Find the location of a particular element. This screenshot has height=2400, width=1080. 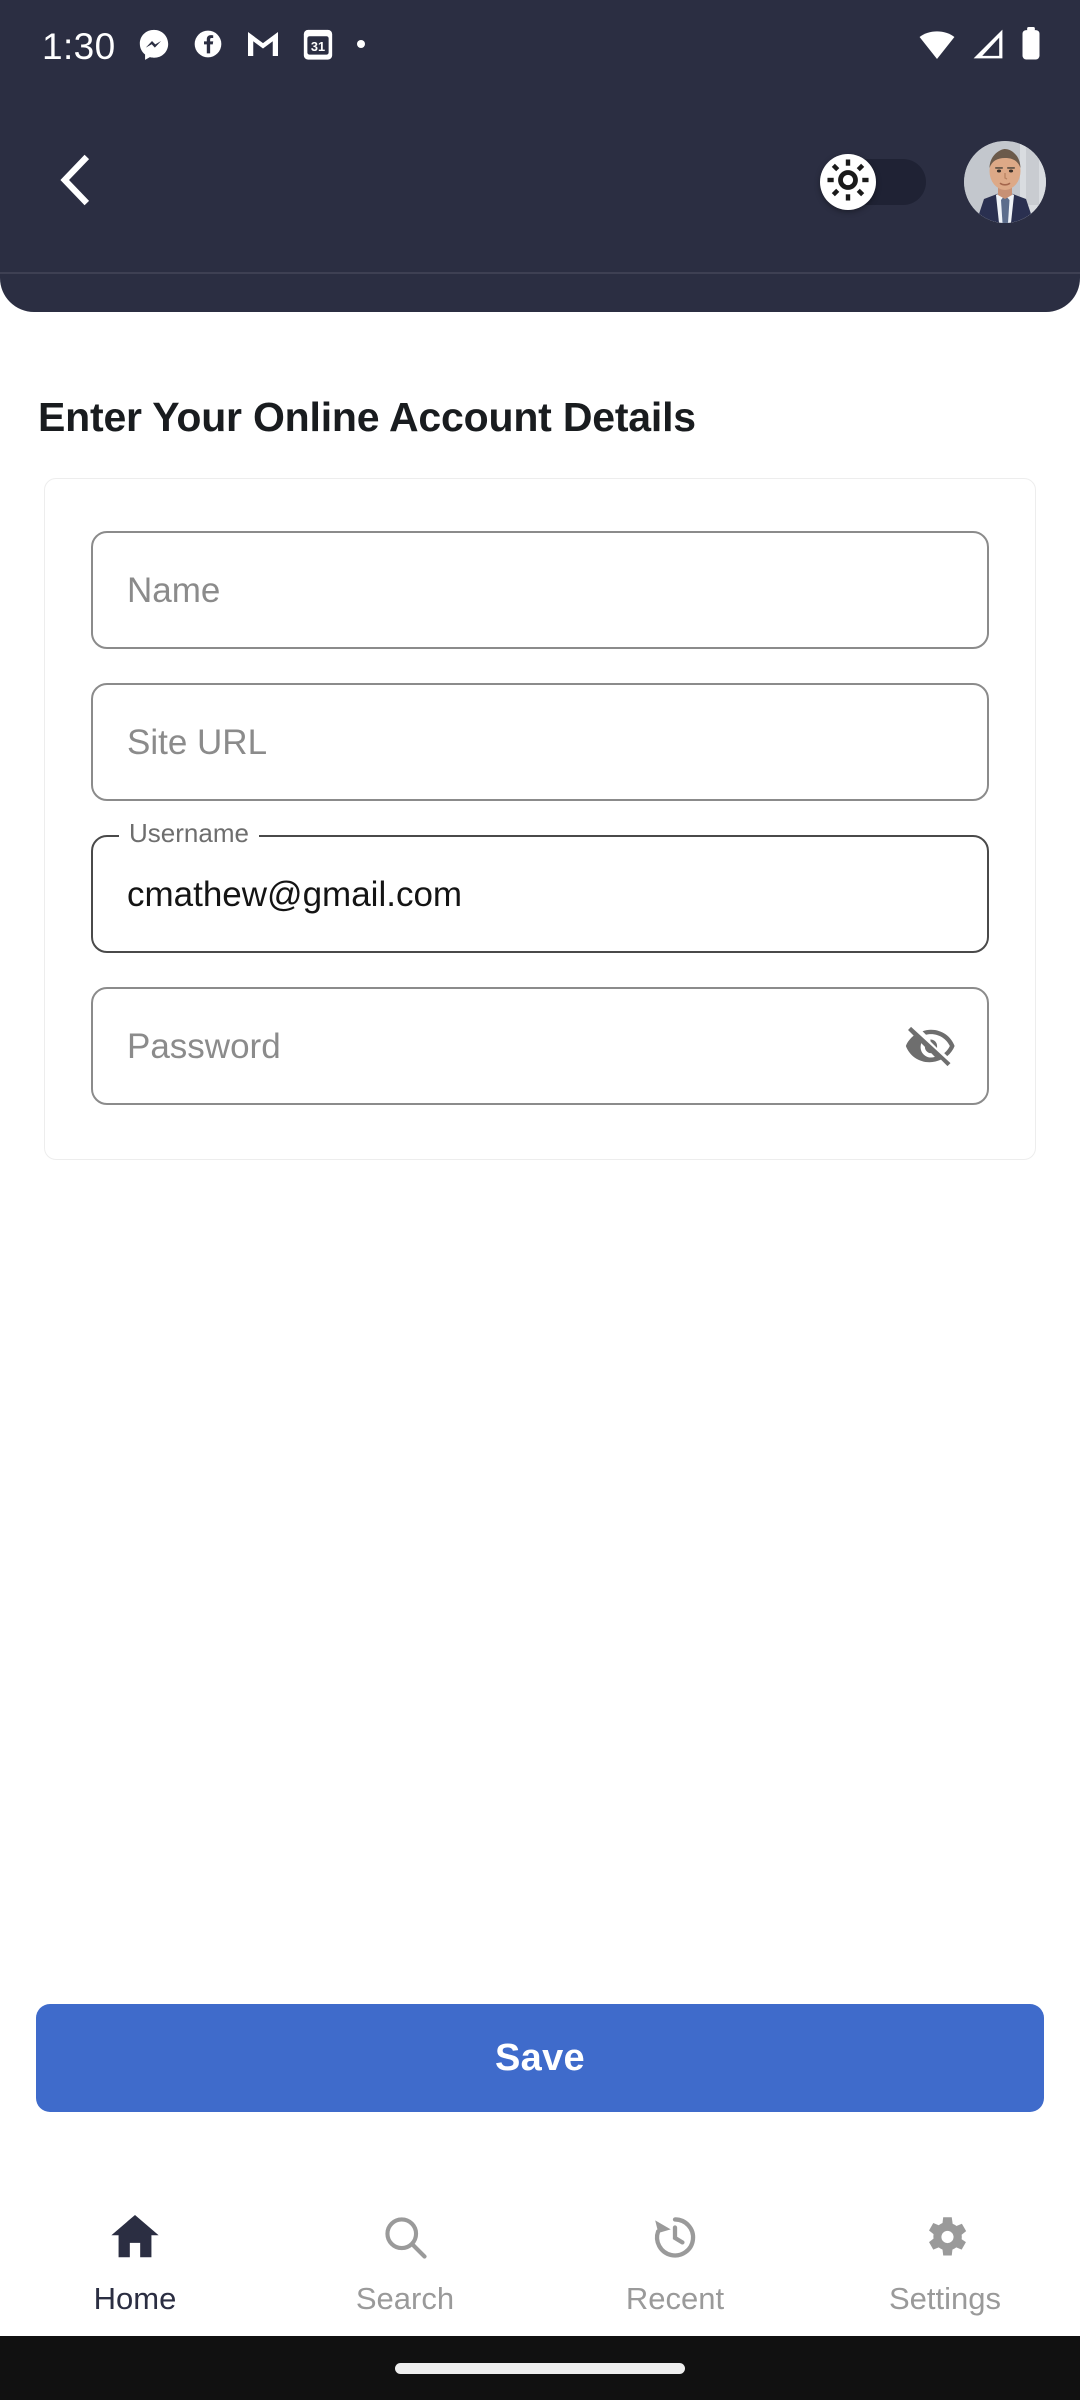

status-time: 1:30 is located at coordinates (79, 46).